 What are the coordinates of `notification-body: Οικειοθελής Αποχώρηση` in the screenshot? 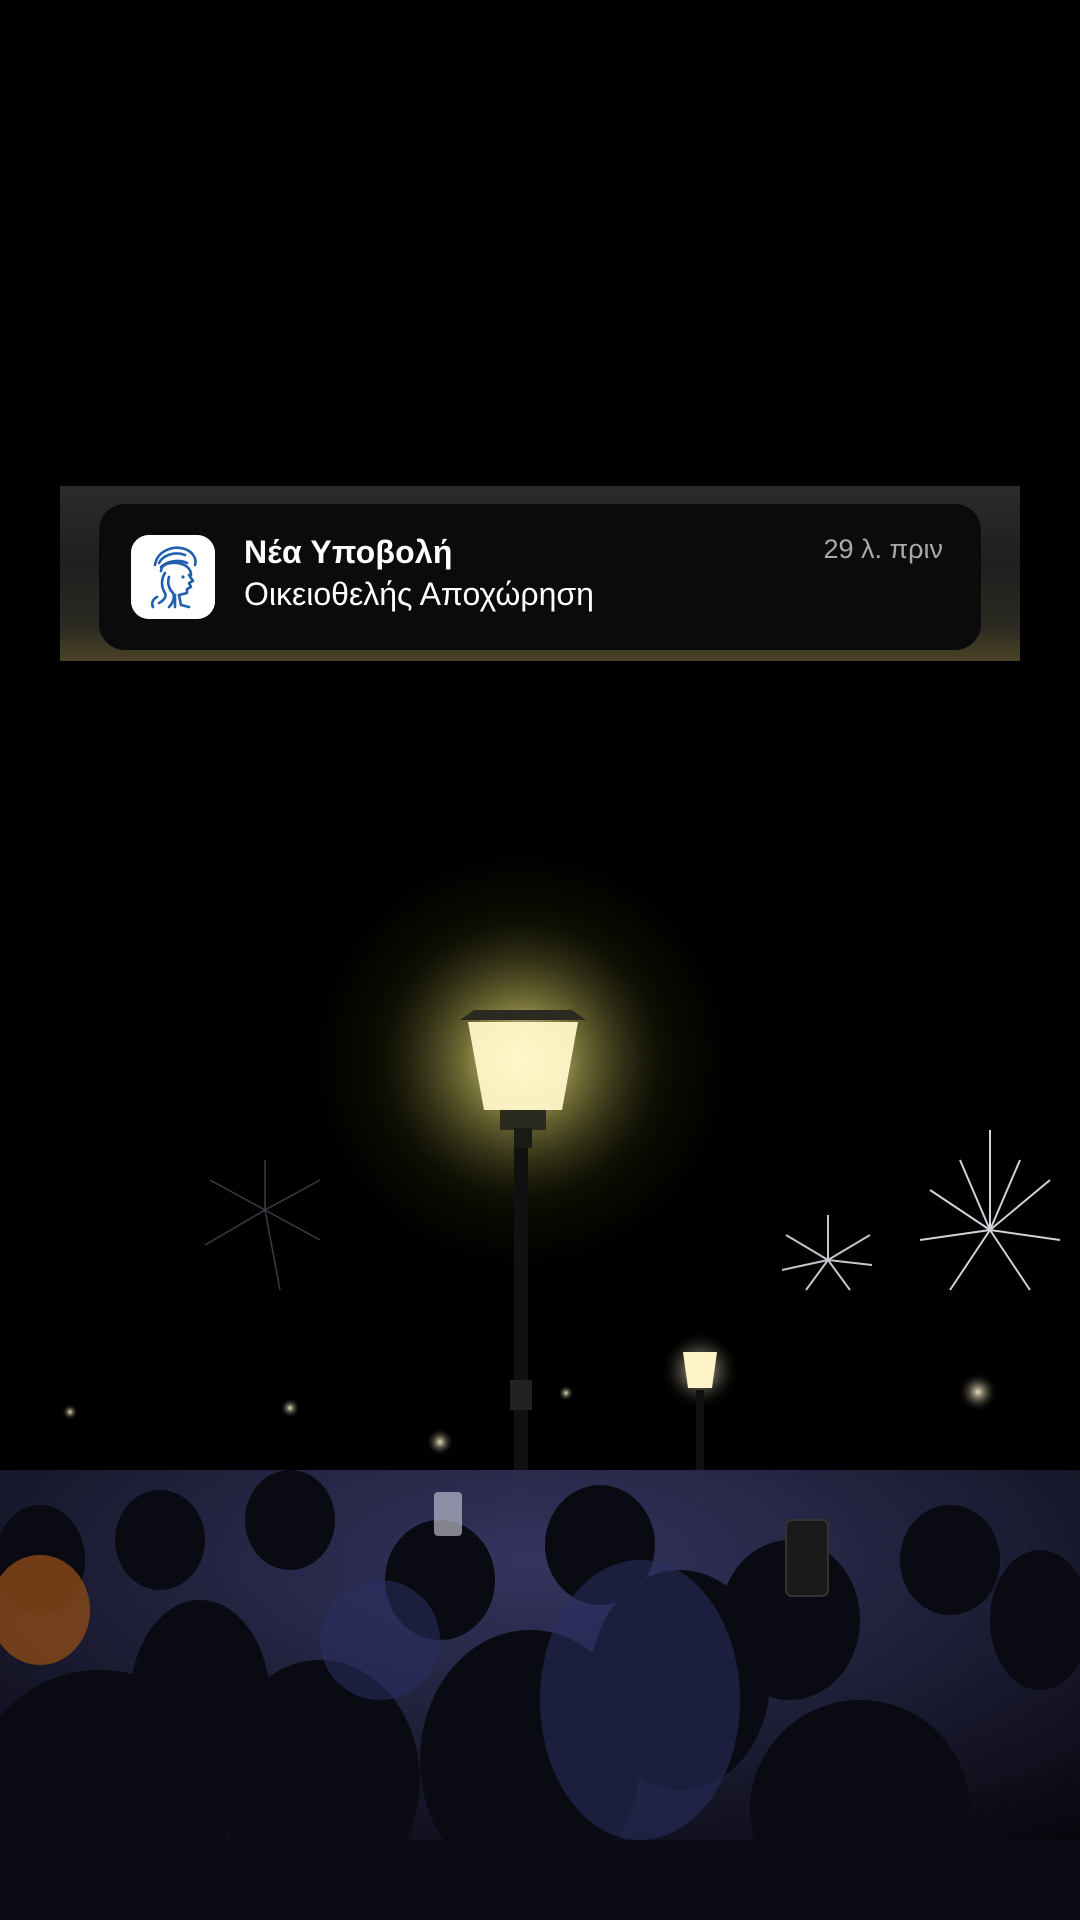 It's located at (419, 594).